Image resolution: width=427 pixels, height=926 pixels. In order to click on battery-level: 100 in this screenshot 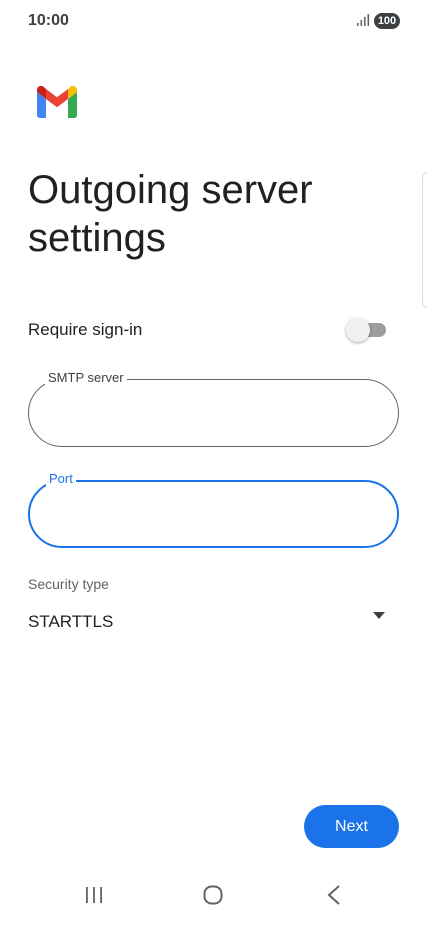, I will do `click(387, 21)`.